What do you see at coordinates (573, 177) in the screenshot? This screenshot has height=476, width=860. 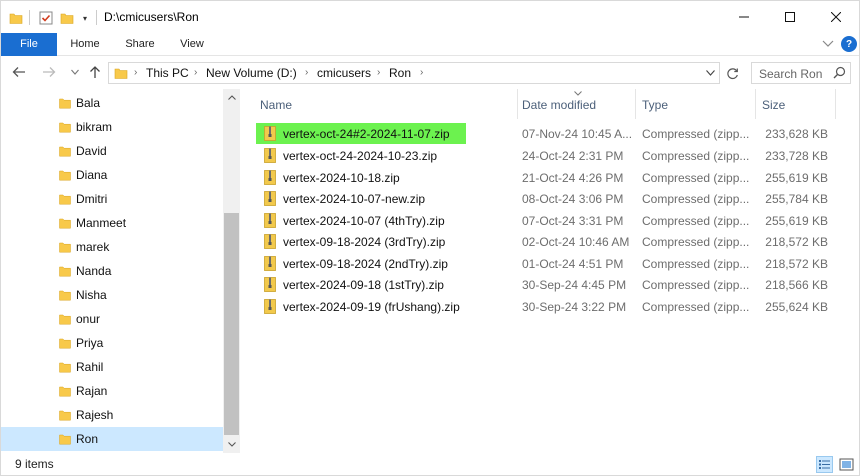 I see `file-date: 21-Oct-24 4:26 PM` at bounding box center [573, 177].